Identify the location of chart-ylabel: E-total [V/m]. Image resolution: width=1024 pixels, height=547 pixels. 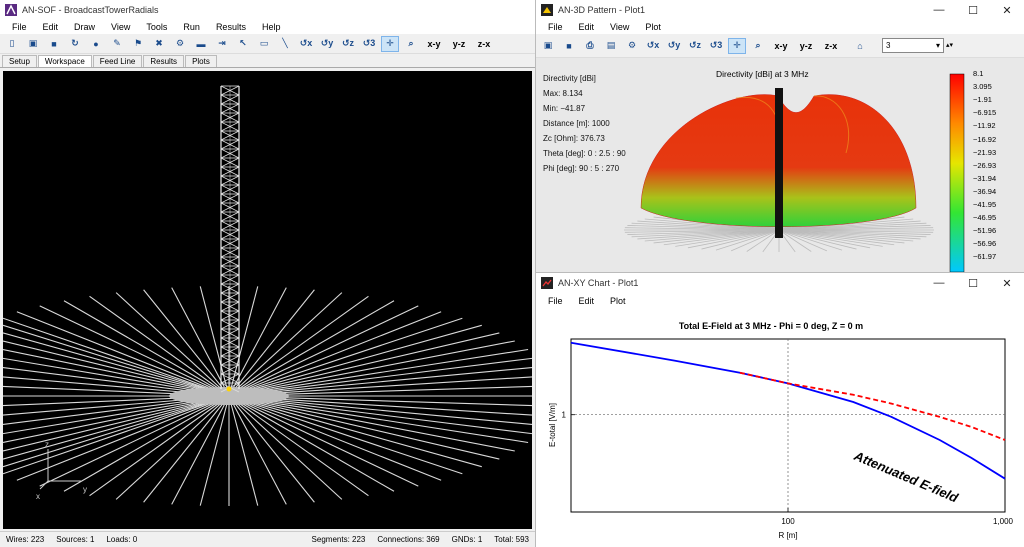
(552, 425).